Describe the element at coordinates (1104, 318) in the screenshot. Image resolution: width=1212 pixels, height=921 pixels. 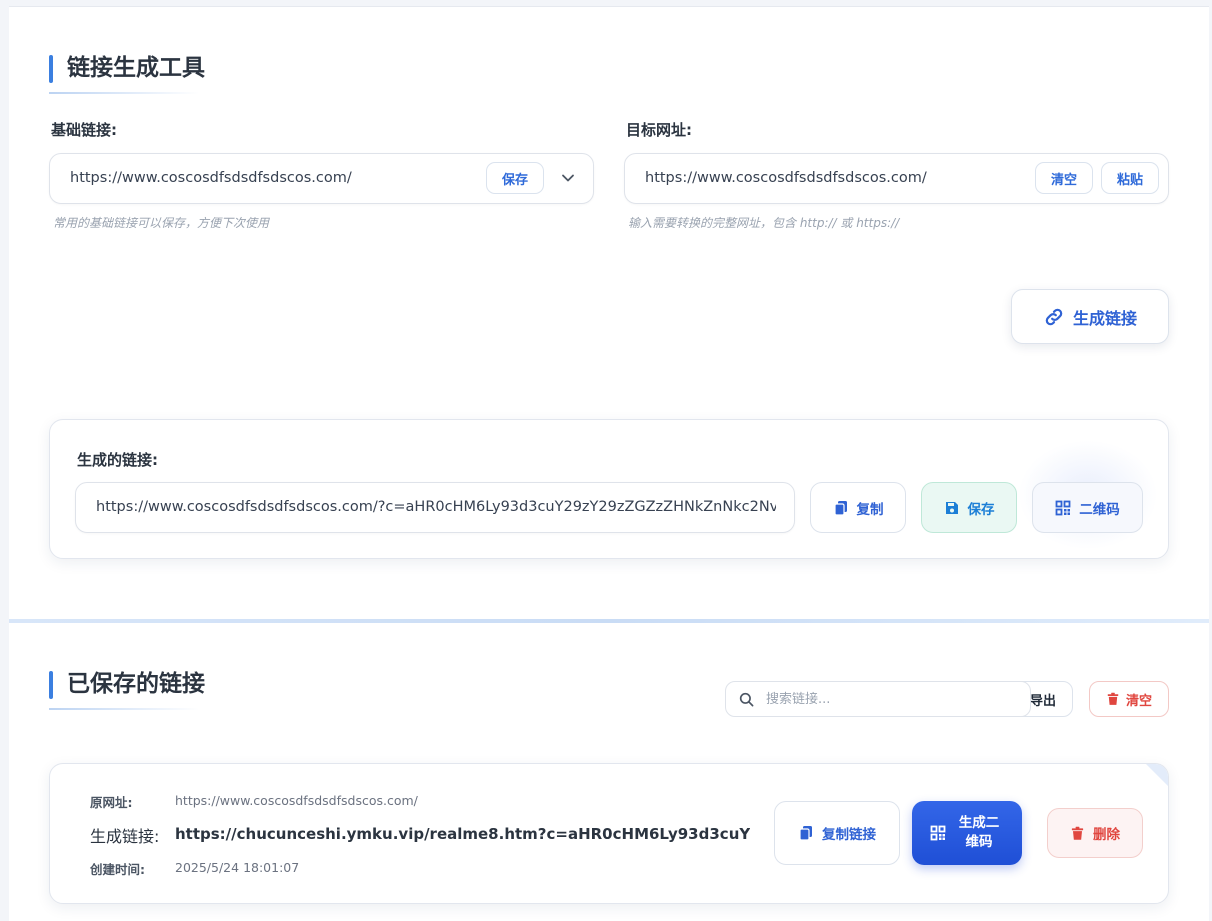
I see `generate-link-label: 生成链接` at that location.